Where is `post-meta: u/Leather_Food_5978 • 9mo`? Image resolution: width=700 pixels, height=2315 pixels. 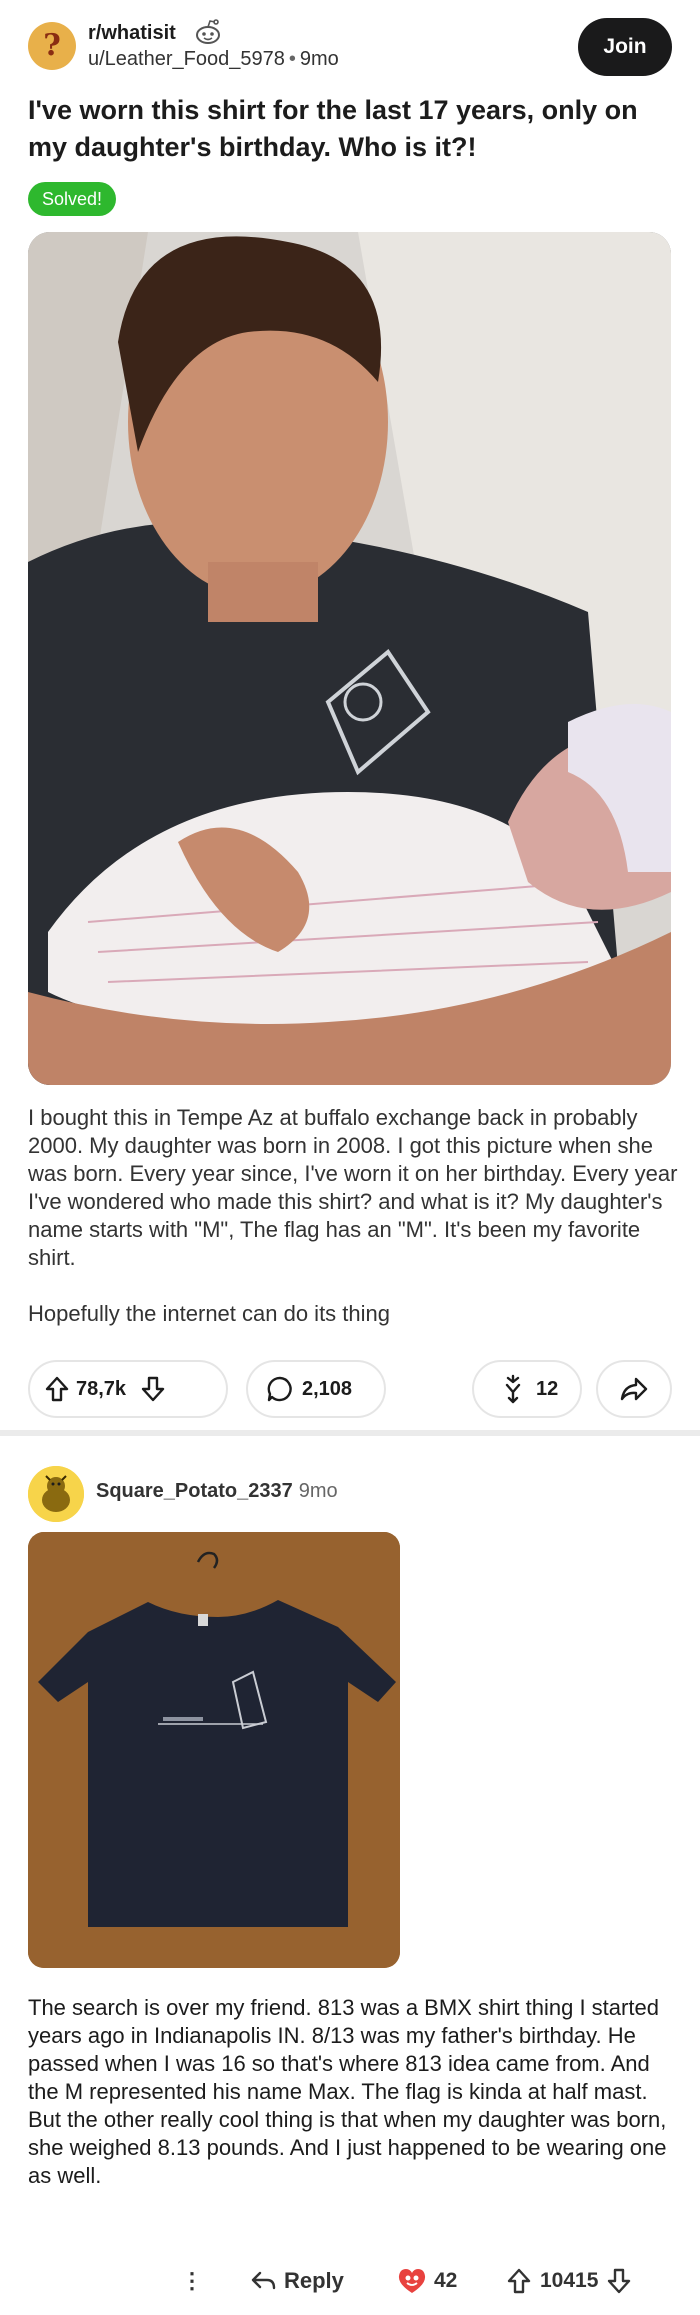
post-meta: u/Leather_Food_5978 • 9mo is located at coordinates (213, 59).